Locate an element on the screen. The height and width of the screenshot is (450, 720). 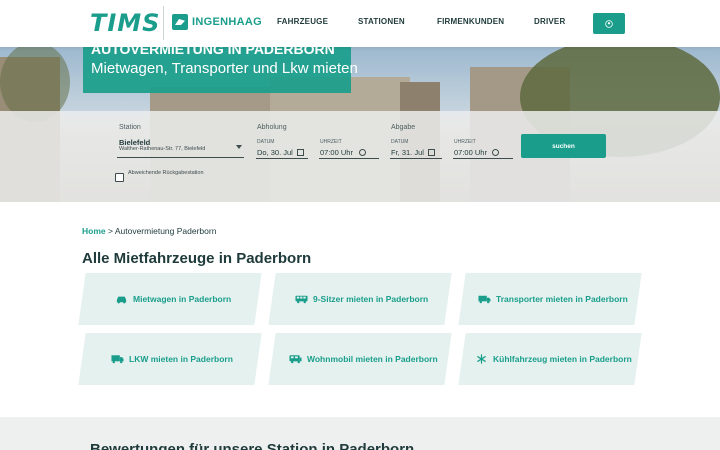
car-icon is located at coordinates (121, 300).